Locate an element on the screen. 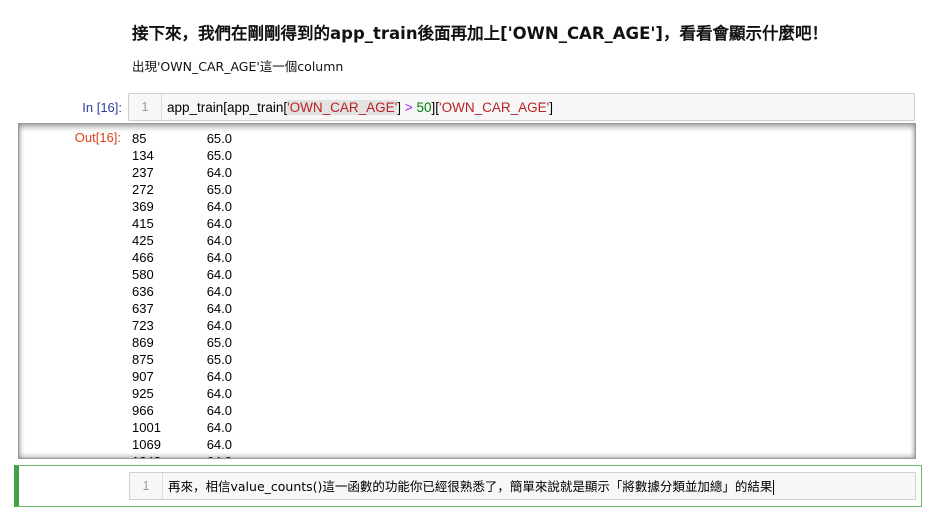  output-row: 134 65.0 is located at coordinates (192, 155).